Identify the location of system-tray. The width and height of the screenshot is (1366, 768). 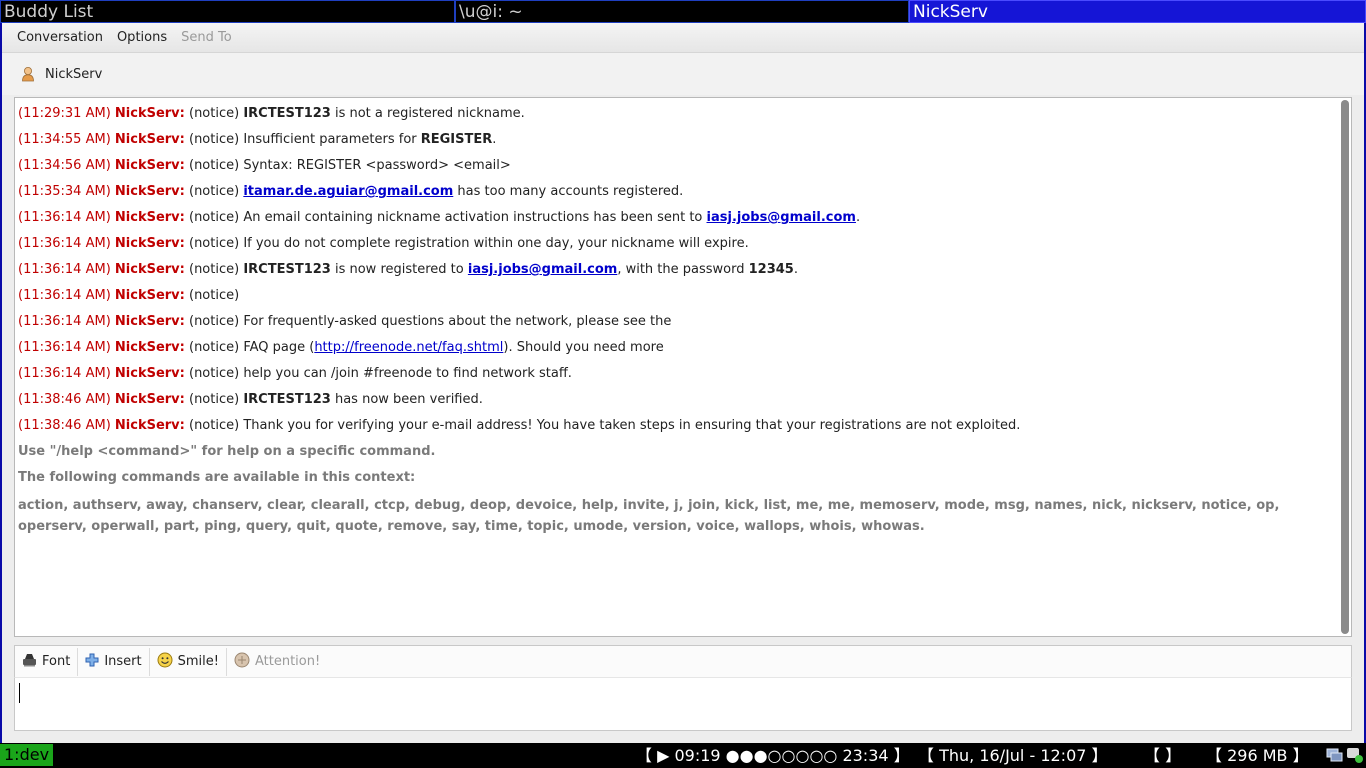
(1345, 757).